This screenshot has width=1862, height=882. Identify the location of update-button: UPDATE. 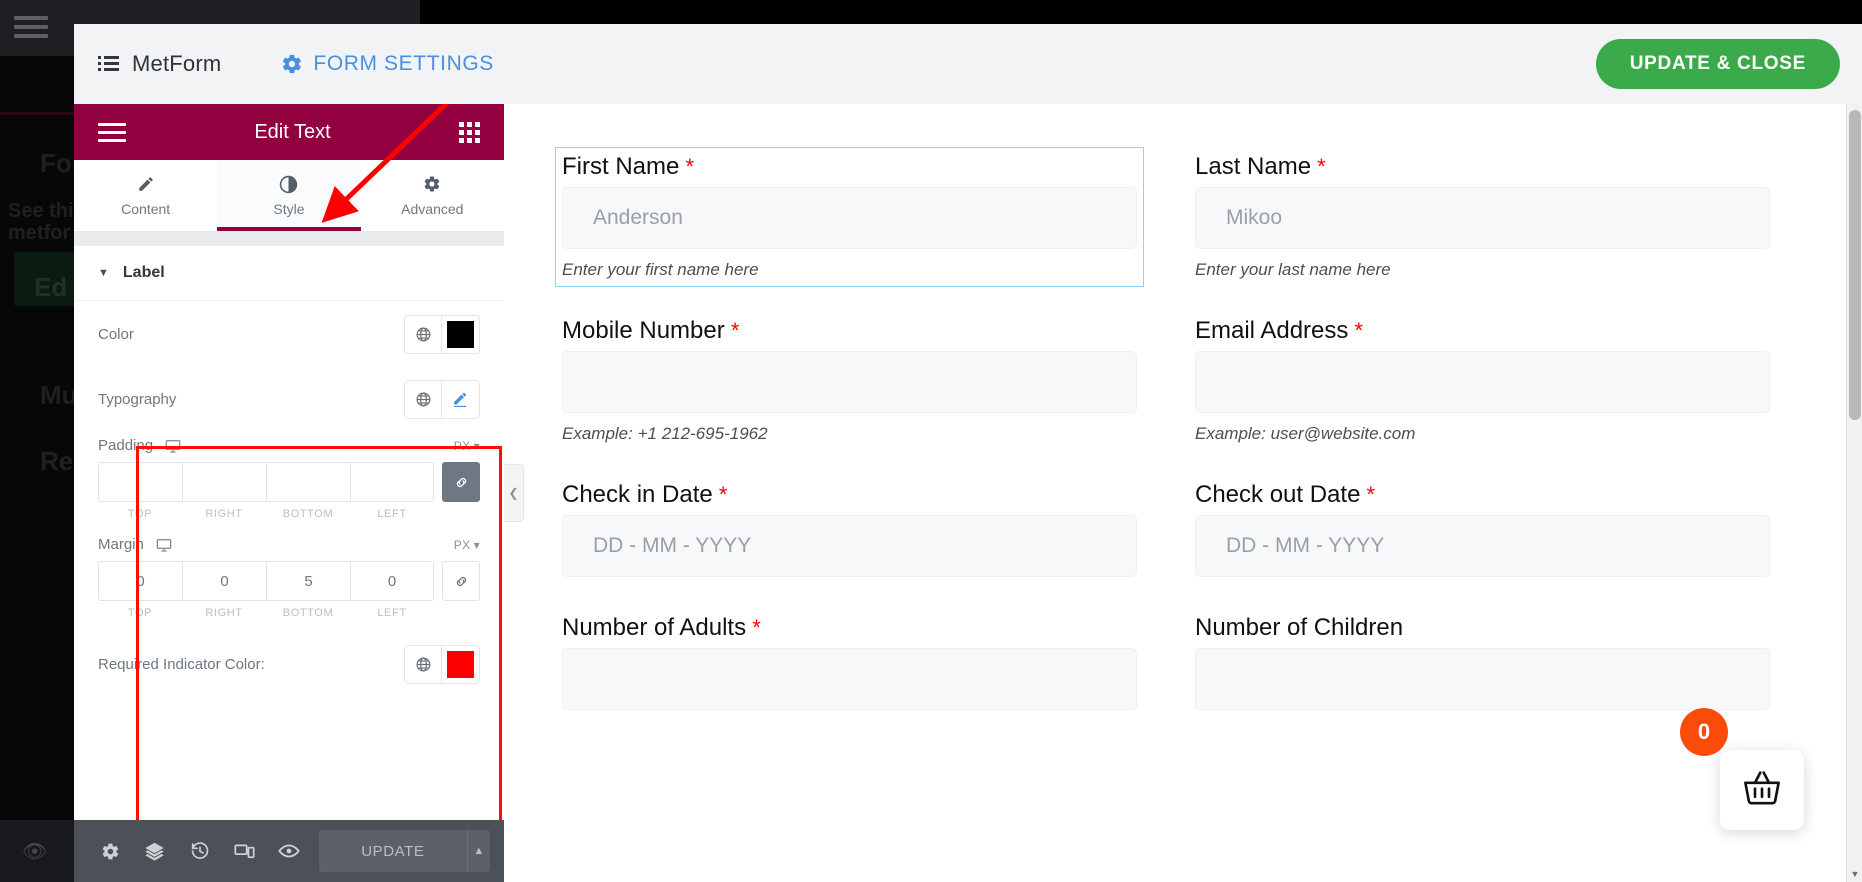
(393, 851).